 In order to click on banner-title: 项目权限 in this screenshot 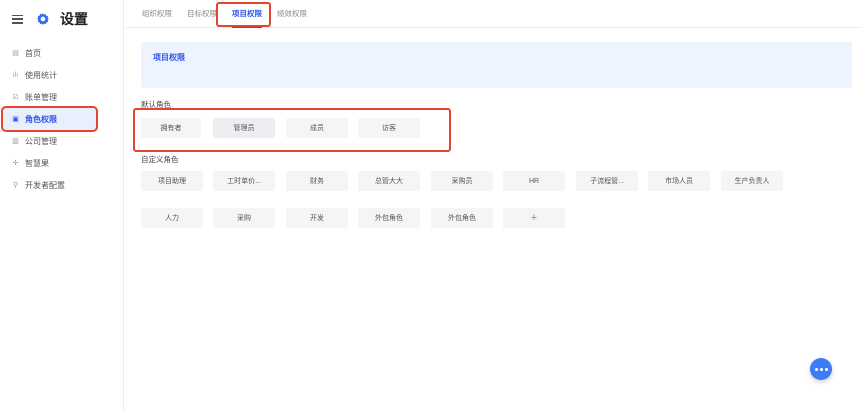, I will do `click(169, 57)`.